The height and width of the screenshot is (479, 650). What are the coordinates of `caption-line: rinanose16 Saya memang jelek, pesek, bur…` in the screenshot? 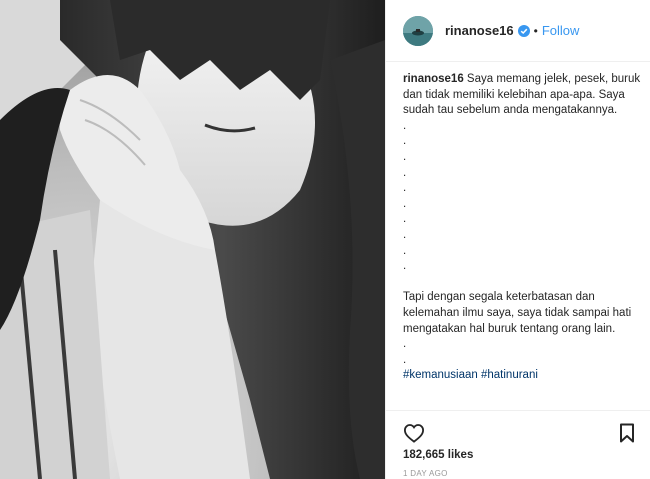 It's located at (521, 80).